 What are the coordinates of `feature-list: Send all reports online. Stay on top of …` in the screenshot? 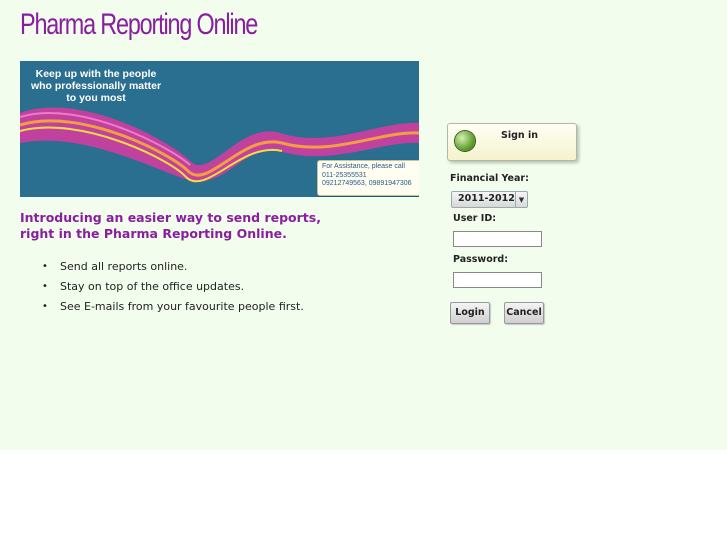 It's located at (173, 287).